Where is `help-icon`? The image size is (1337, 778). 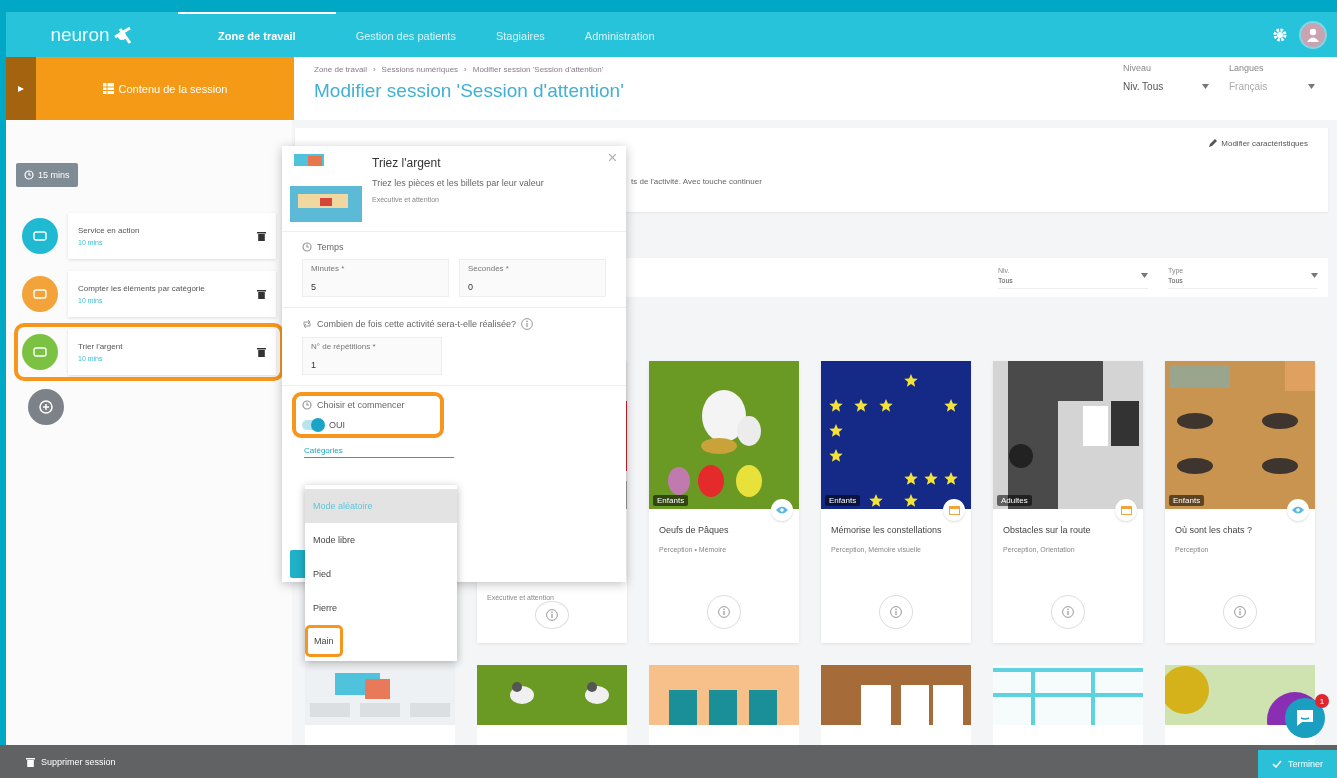
help-icon is located at coordinates (527, 324).